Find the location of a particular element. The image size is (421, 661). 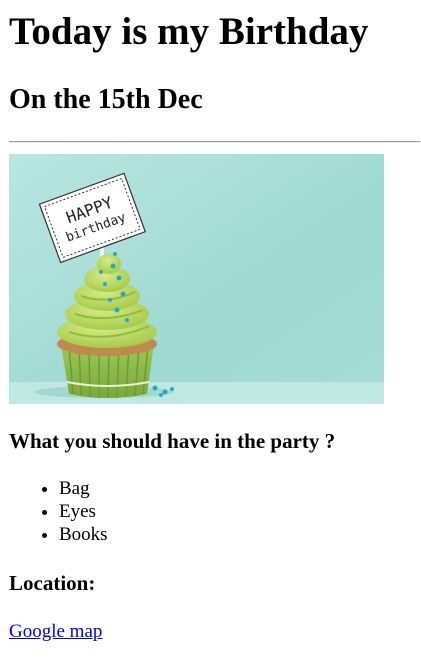

party-items-list: Bag Eyes Books is located at coordinates (58, 511).